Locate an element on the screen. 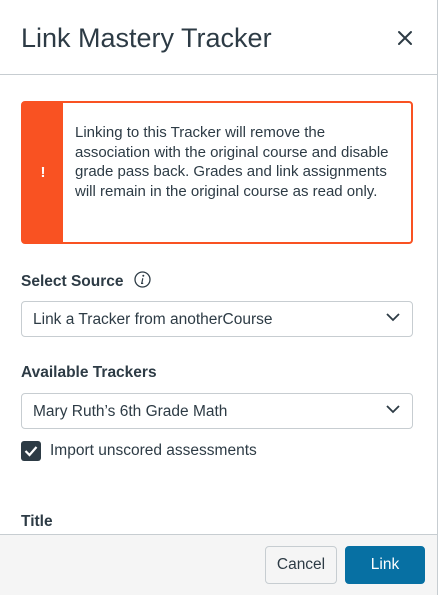  available-trackers-dropdown: Mary Ruth’s 6th Grade Math is located at coordinates (217, 411).